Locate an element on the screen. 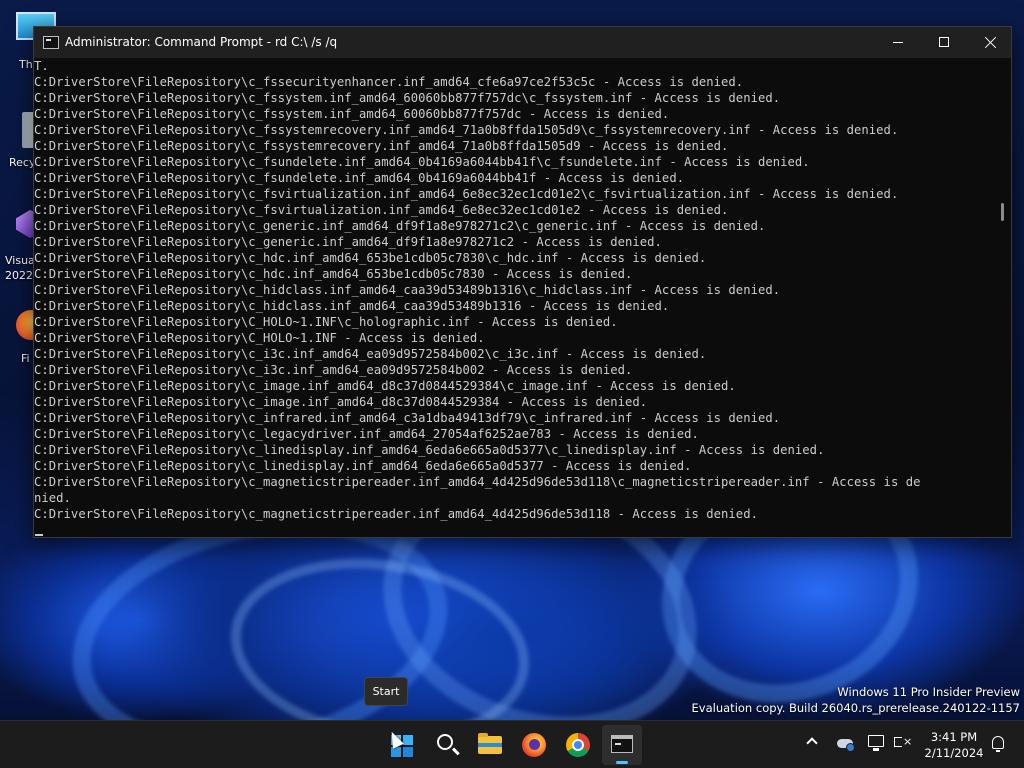 Image resolution: width=1024 pixels, height=768 pixels. chevron-up-icon is located at coordinates (812, 743).